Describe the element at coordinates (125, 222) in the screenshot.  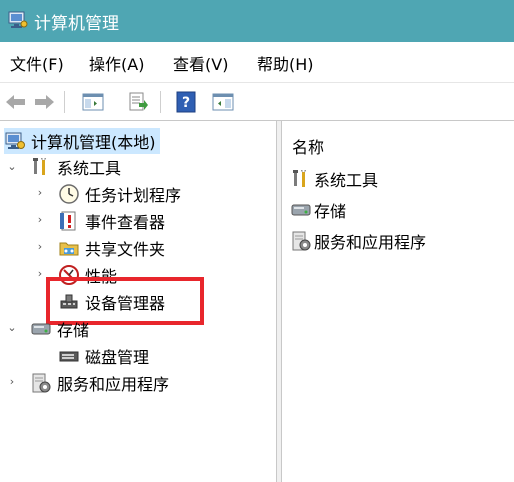
I see `tree-node-label: 事件查看器` at that location.